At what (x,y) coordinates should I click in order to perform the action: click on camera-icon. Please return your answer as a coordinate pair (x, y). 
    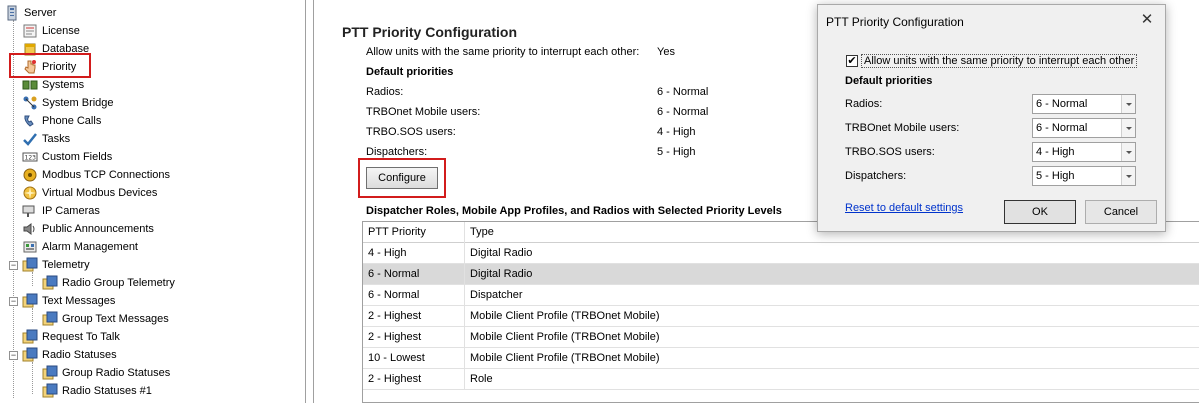
    Looking at the image, I should click on (30, 211).